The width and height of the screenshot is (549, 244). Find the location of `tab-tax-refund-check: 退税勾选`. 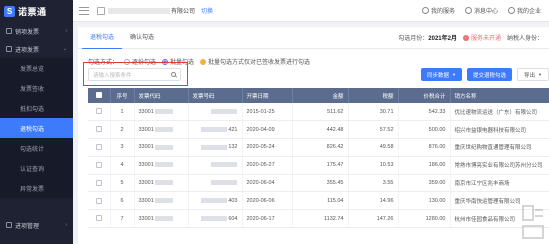

tab-tax-refund-check: 退税勾选 is located at coordinates (102, 38).